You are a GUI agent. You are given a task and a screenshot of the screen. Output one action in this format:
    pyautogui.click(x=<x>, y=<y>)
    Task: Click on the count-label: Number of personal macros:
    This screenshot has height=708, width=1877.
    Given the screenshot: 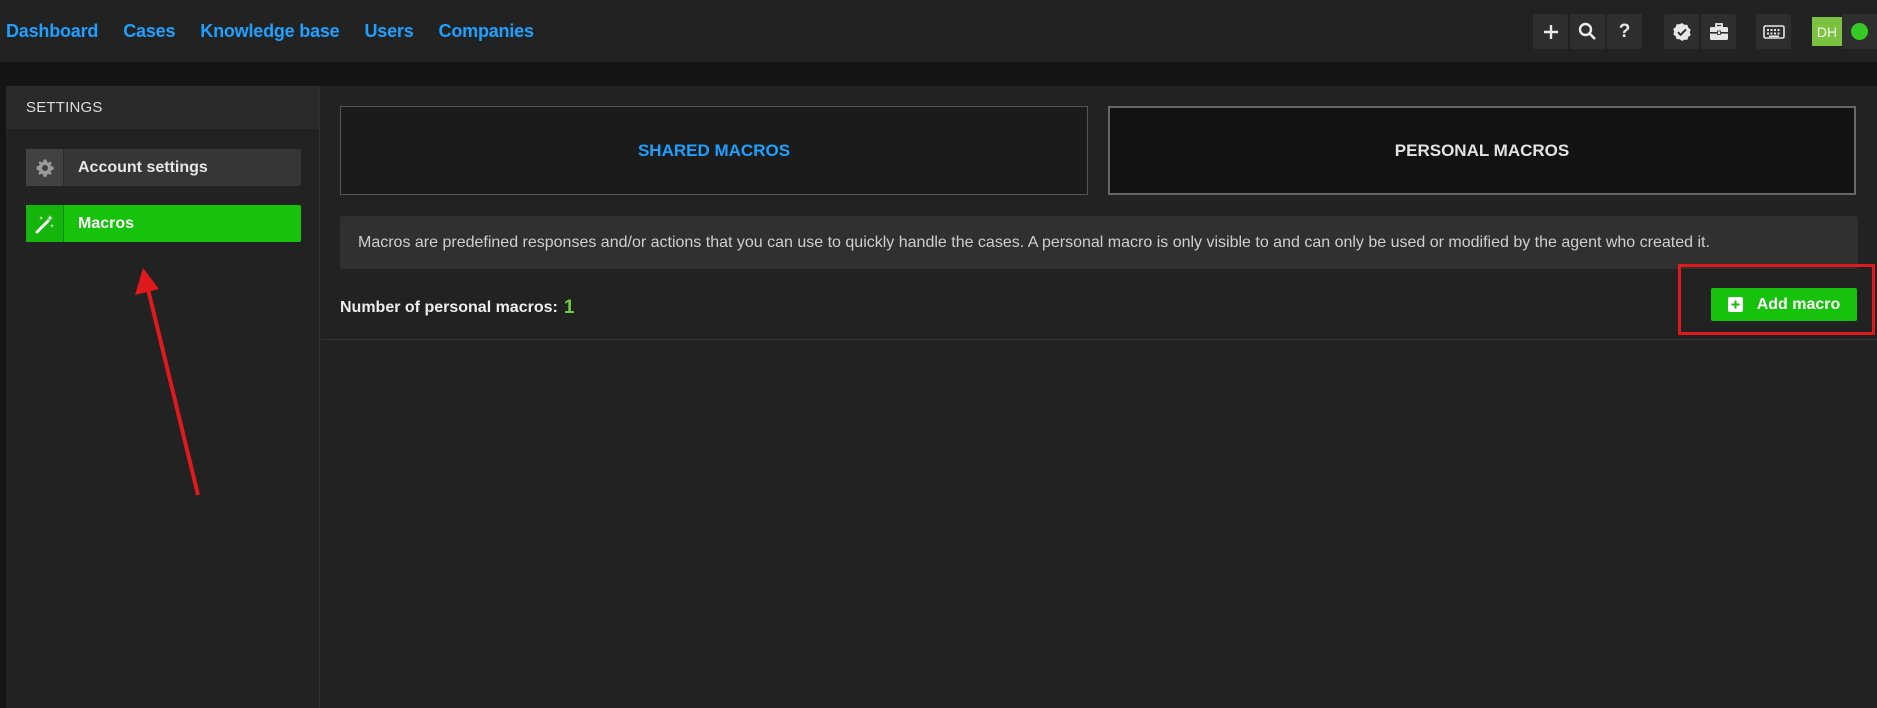 What is the action you would take?
    pyautogui.click(x=449, y=307)
    